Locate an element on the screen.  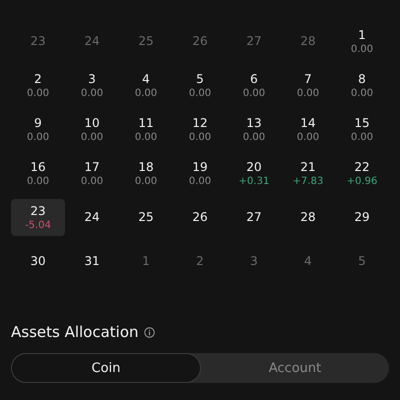
calendar-day: 6 0.00 is located at coordinates (254, 85).